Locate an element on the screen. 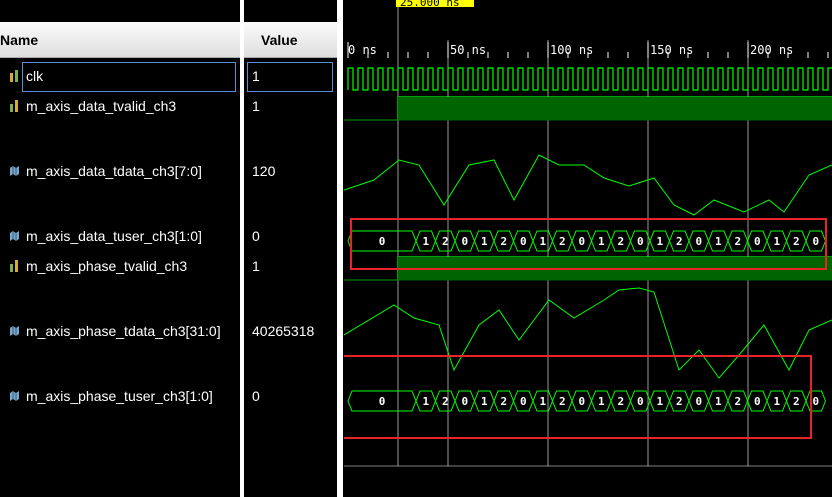  time-tick-label: 50 ns is located at coordinates (468, 50).